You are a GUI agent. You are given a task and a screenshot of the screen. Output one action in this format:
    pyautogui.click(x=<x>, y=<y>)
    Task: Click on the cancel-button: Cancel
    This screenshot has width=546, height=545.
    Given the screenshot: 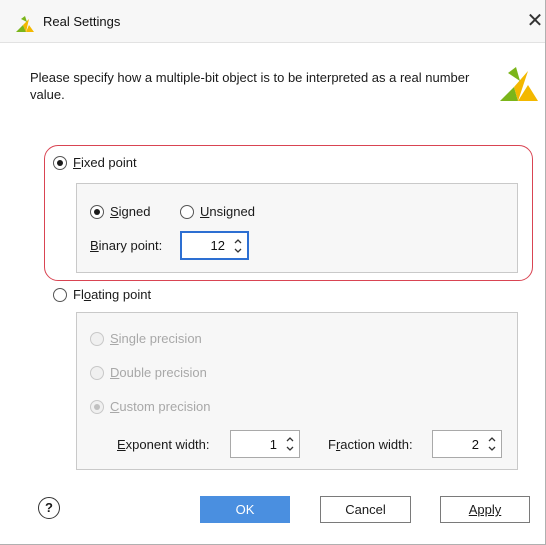 What is the action you would take?
    pyautogui.click(x=365, y=509)
    